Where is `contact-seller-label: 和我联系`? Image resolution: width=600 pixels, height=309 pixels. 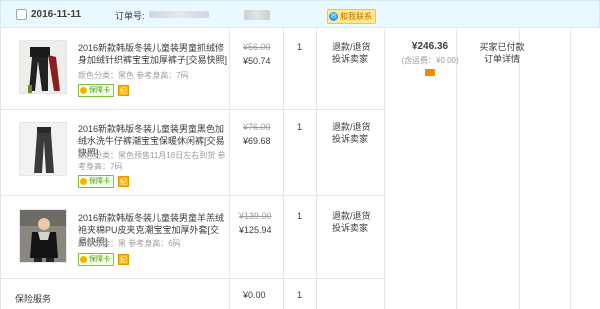 contact-seller-label: 和我联系 is located at coordinates (356, 16).